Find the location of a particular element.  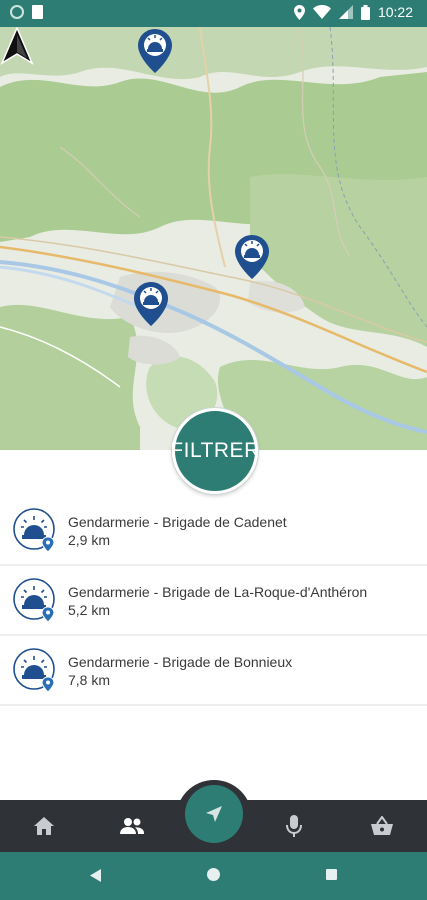

status-bar: 10:22 is located at coordinates (213, 13).